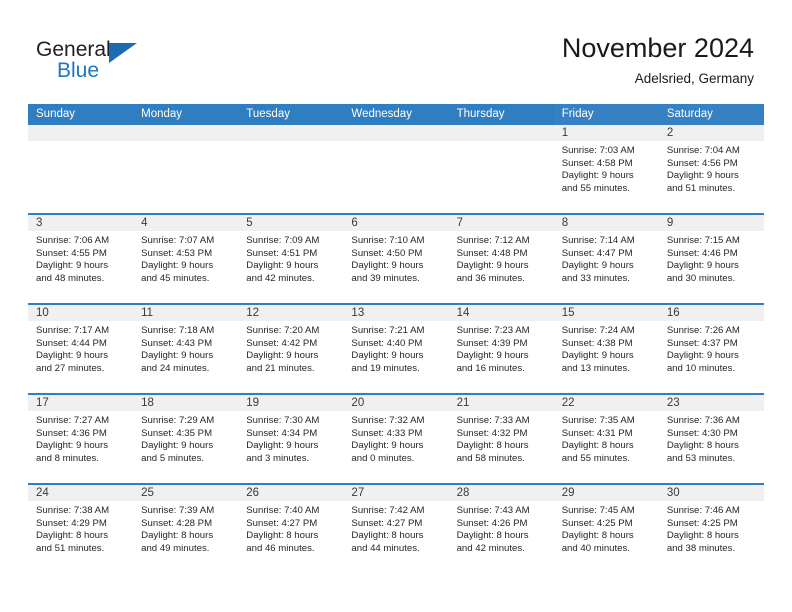  What do you see at coordinates (606, 223) in the screenshot?
I see `day-number: 8` at bounding box center [606, 223].